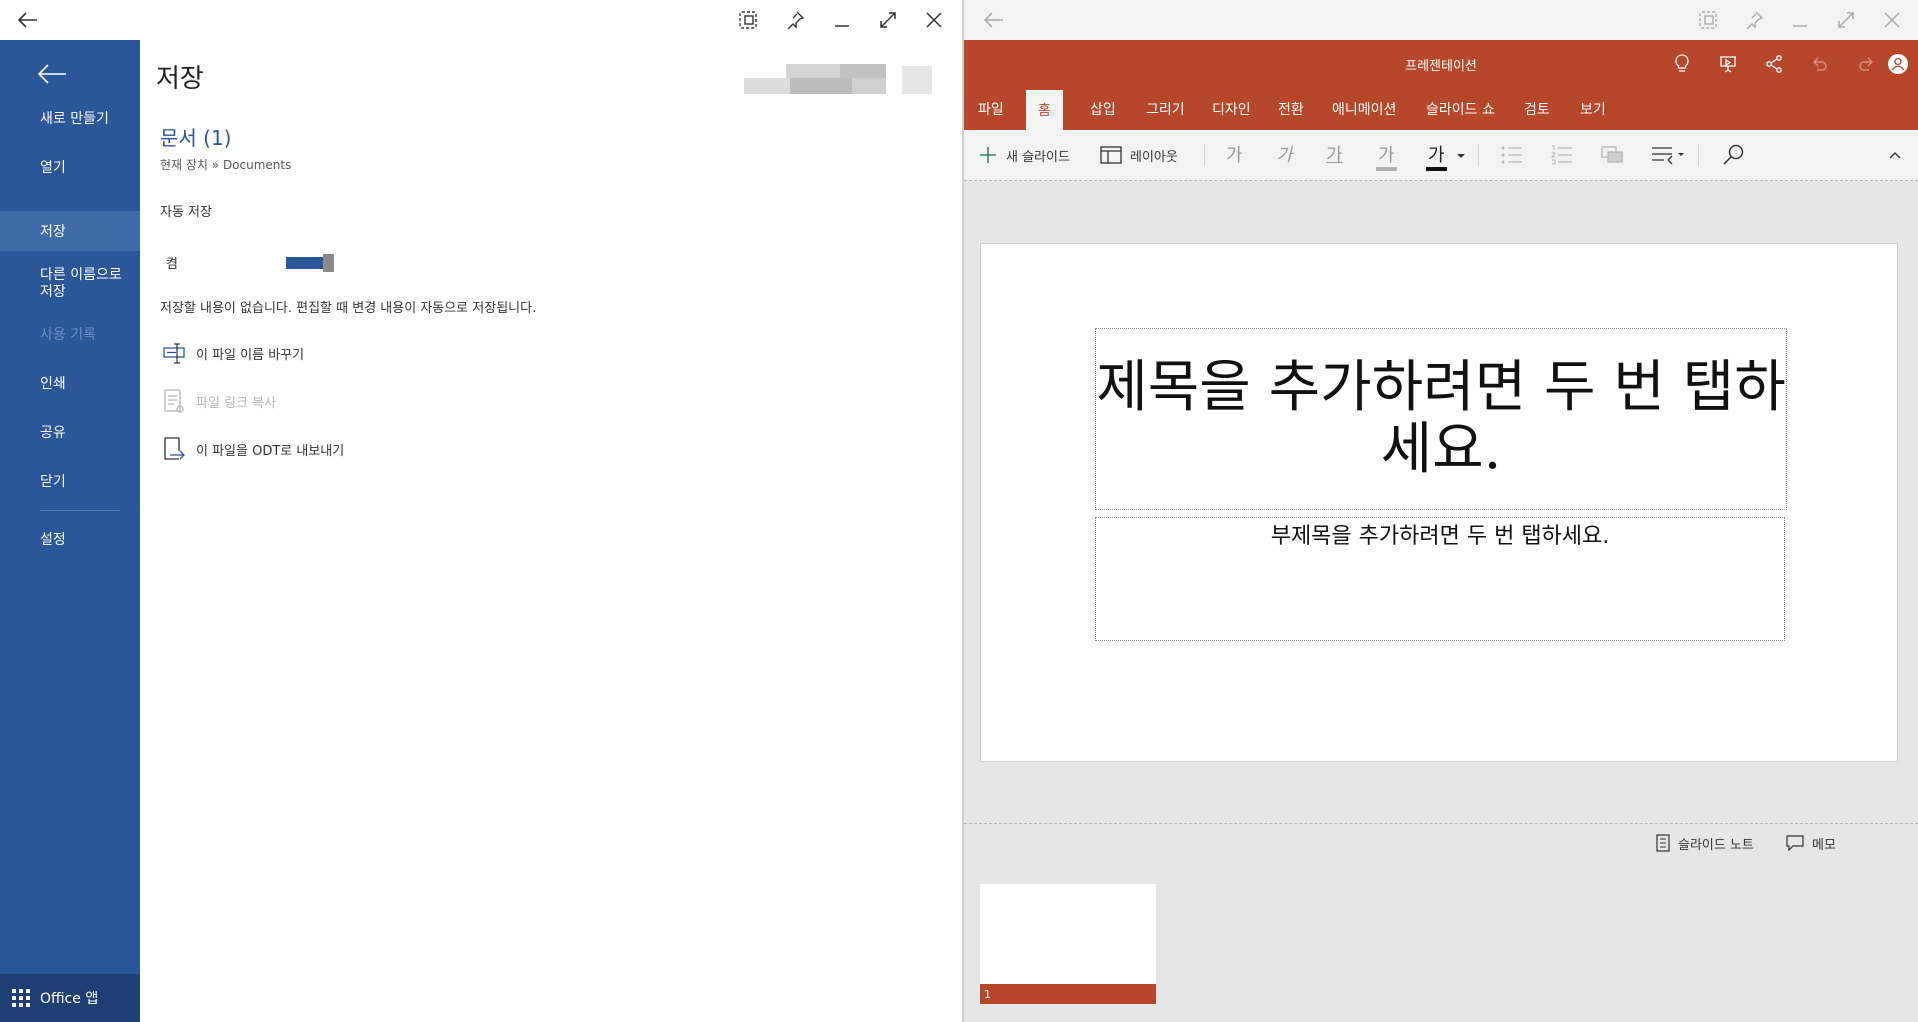 The image size is (1918, 1022). What do you see at coordinates (1593, 109) in the screenshot?
I see `tab-view: 보기` at bounding box center [1593, 109].